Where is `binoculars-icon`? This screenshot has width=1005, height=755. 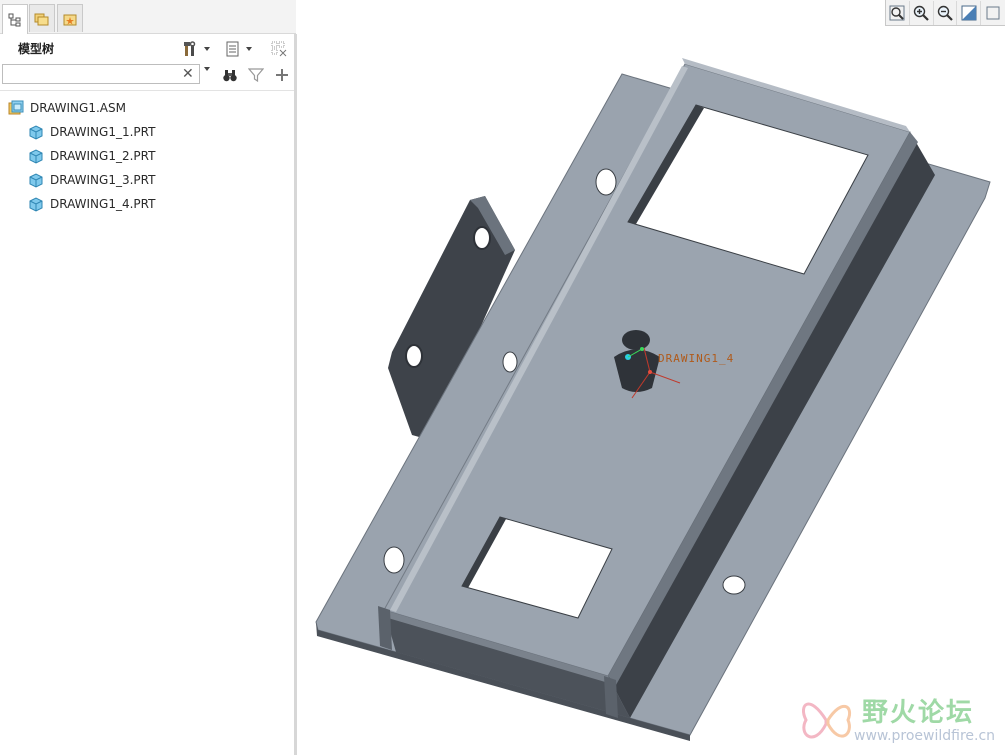 binoculars-icon is located at coordinates (230, 76).